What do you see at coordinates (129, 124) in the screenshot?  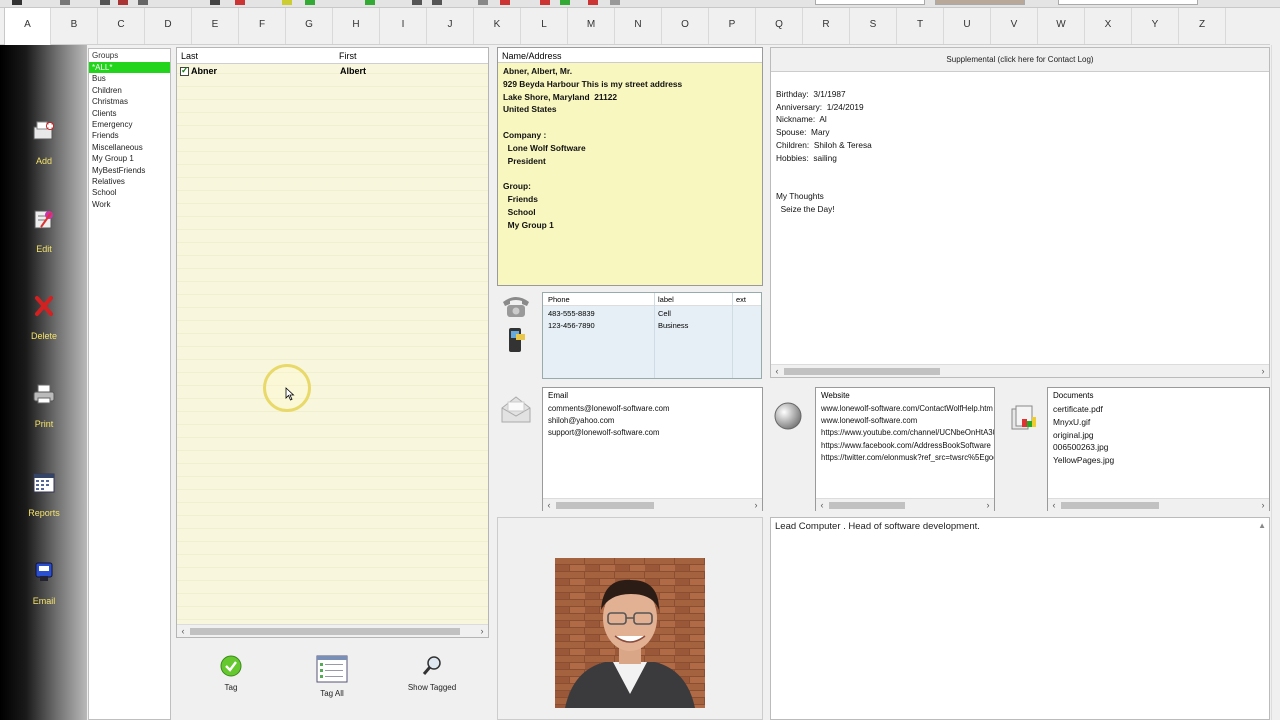 I see `group-item: Emergency` at bounding box center [129, 124].